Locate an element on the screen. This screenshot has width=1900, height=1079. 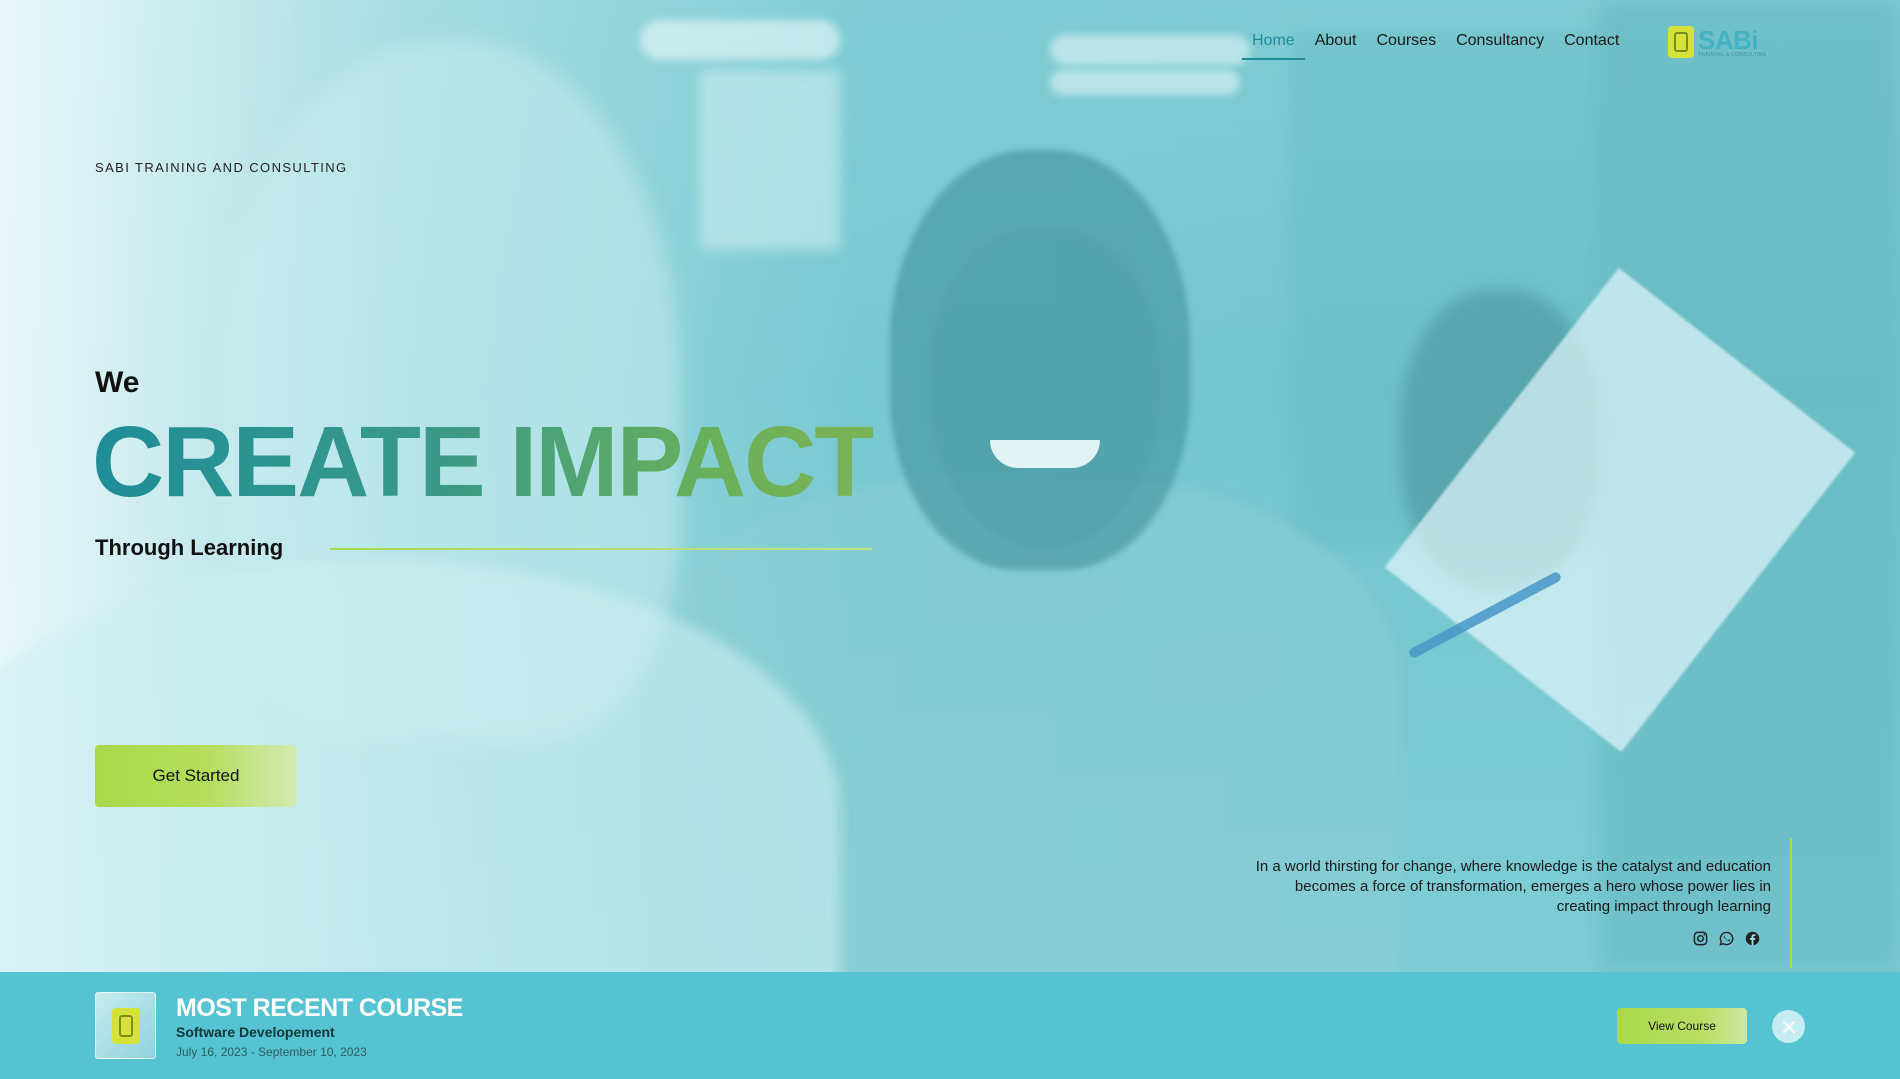
tagline-accent-bar is located at coordinates (1791, 903).